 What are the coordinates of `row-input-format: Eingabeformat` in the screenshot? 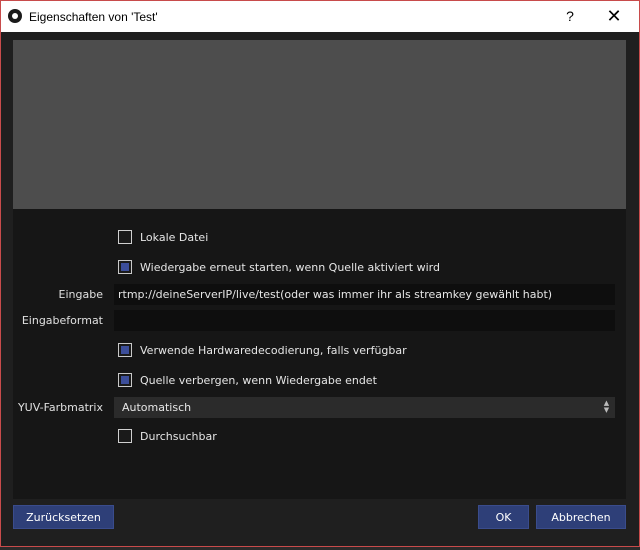 It's located at (319, 321).